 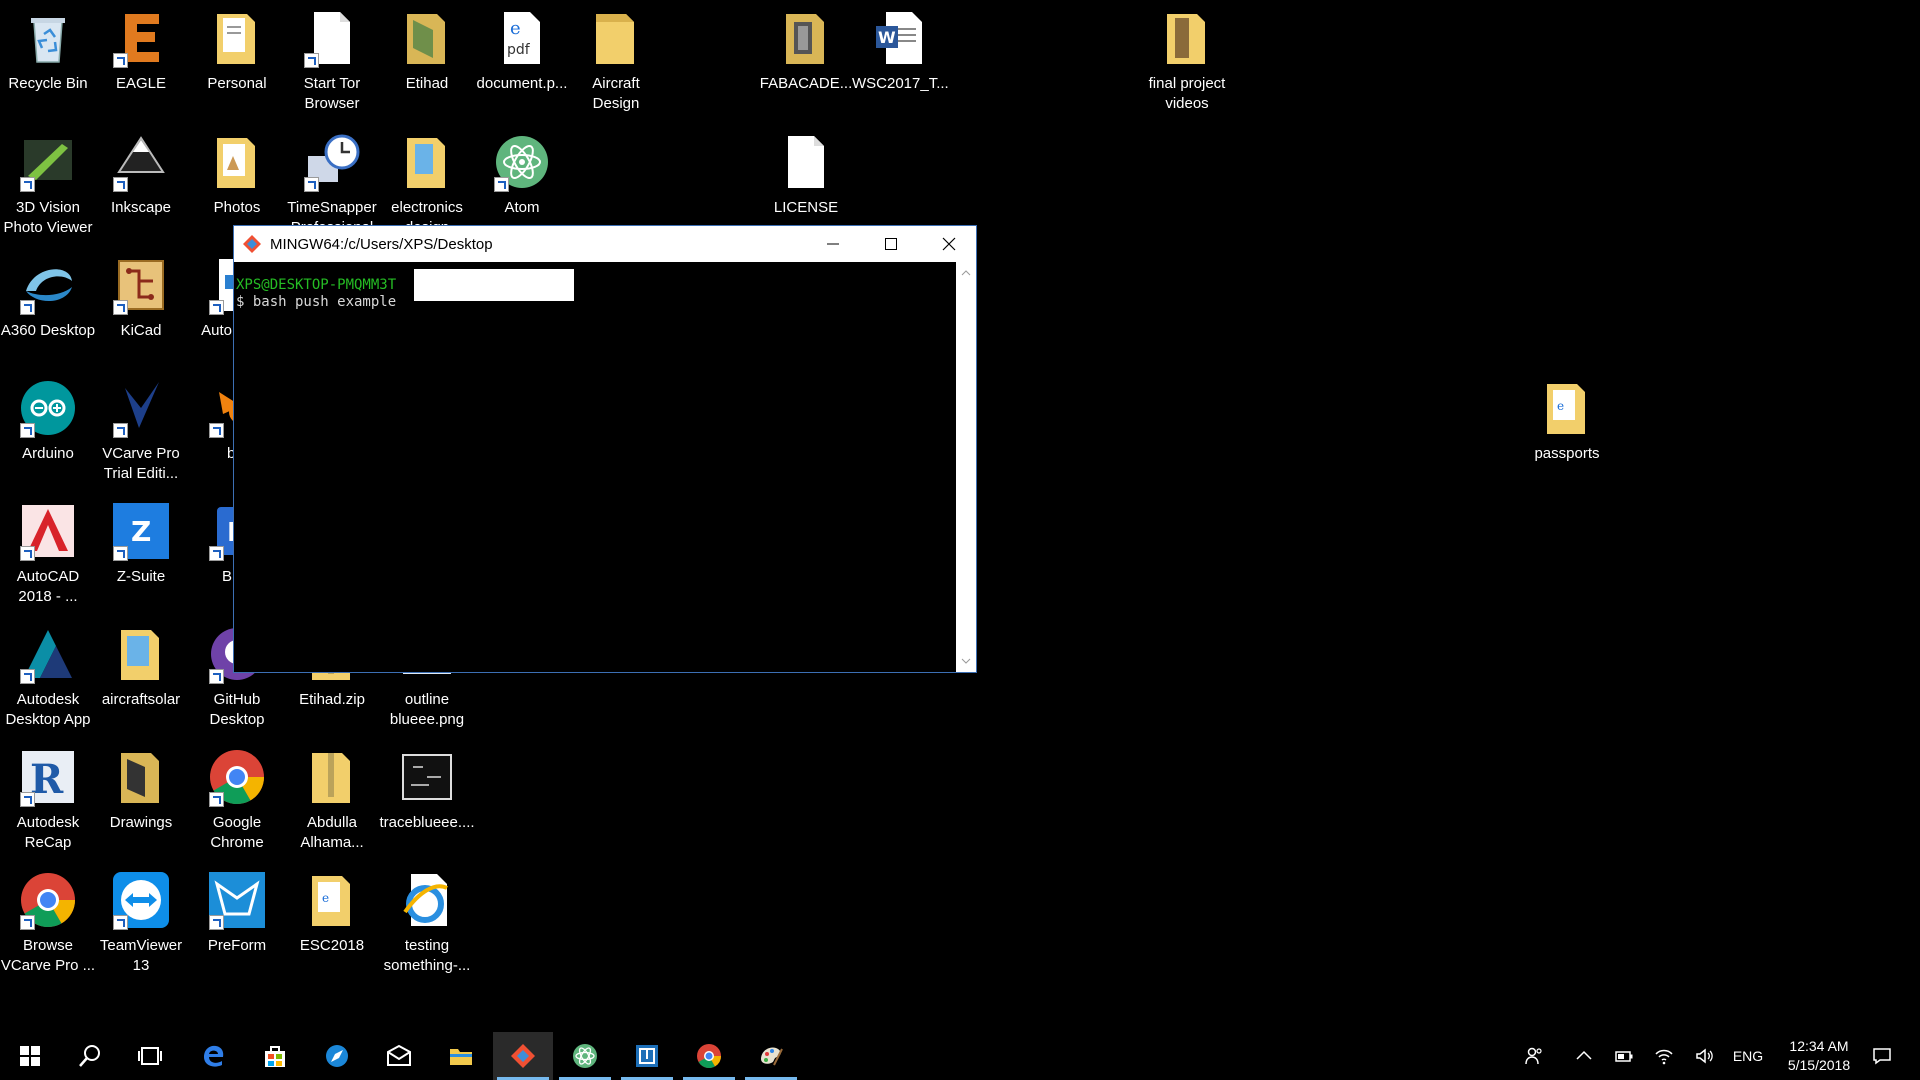 I want to click on taskbar-paint, so click(x=771, y=1056).